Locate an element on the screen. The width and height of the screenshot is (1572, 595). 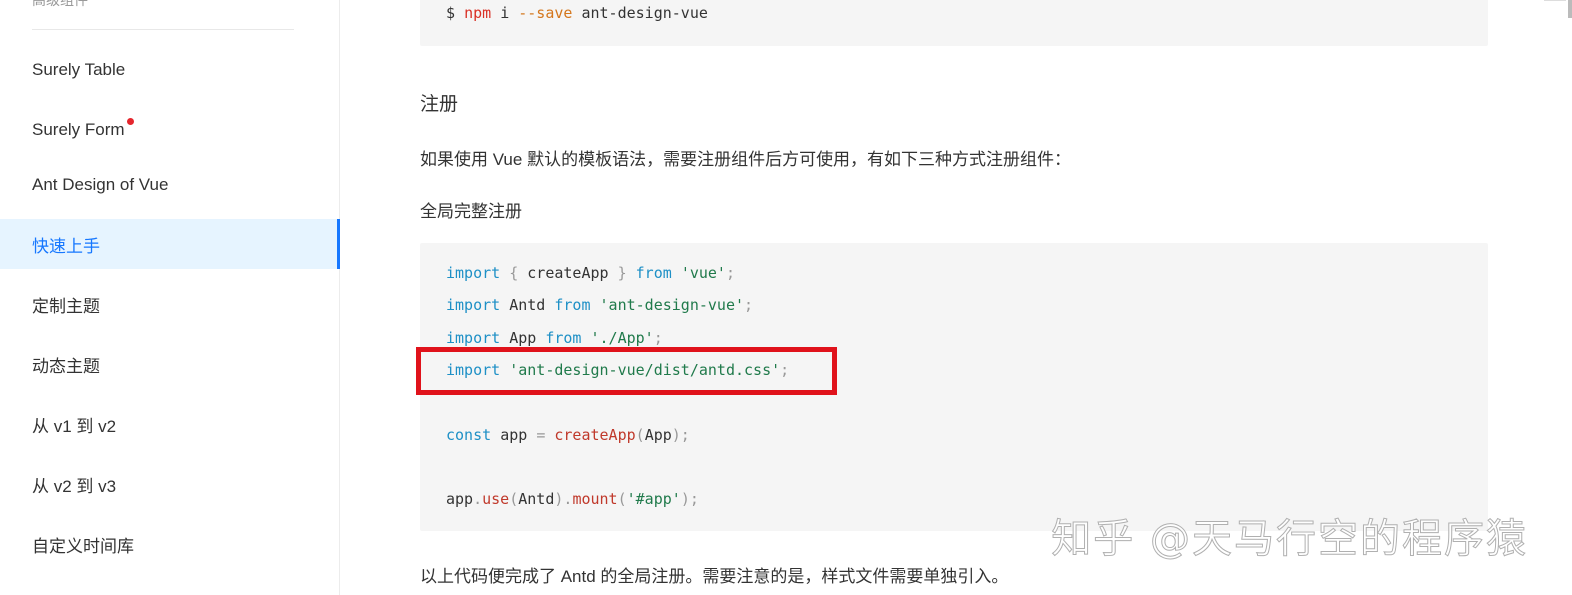
code-line-6: app.use(Antd).mount('#app'); is located at coordinates (572, 499).